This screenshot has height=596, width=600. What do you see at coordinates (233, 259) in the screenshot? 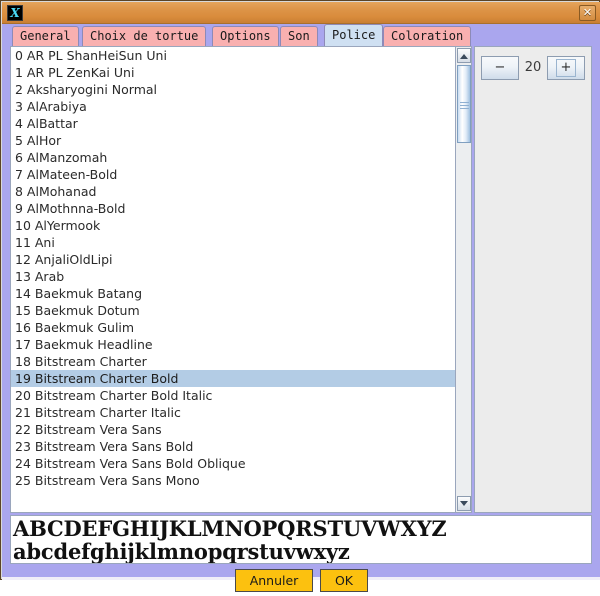
I see `list-item: 12 AnjaliOldLipi` at bounding box center [233, 259].